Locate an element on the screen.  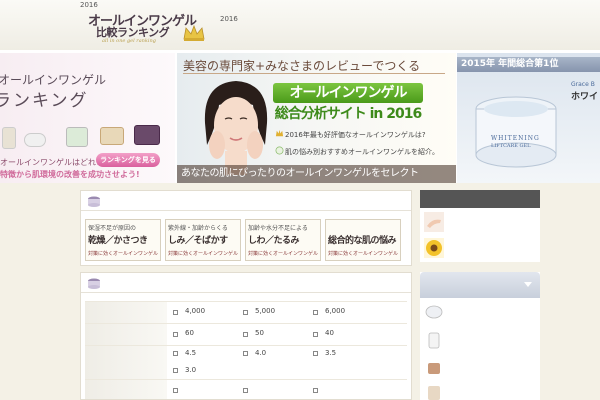
slide-main-subheadline: 総合分析サイト in 2016 is located at coordinates (348, 114).